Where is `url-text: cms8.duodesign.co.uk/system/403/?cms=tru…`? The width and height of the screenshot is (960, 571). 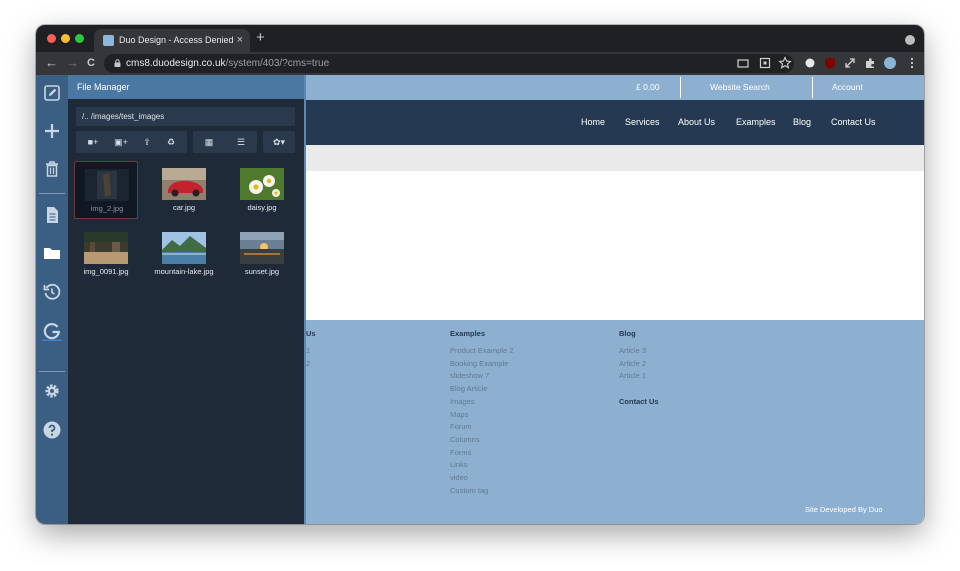
url-text: cms8.duodesign.co.uk/system/403/?cms=tru… is located at coordinates (227, 63).